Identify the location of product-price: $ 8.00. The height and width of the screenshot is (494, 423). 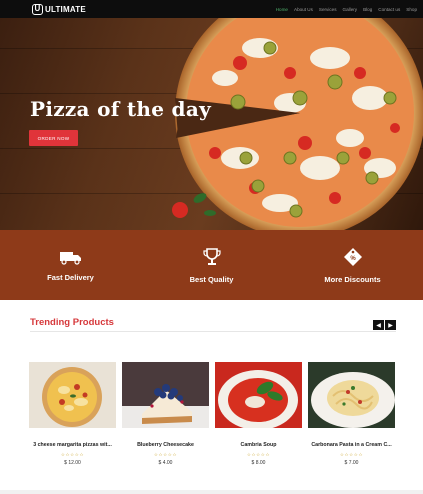
(258, 463).